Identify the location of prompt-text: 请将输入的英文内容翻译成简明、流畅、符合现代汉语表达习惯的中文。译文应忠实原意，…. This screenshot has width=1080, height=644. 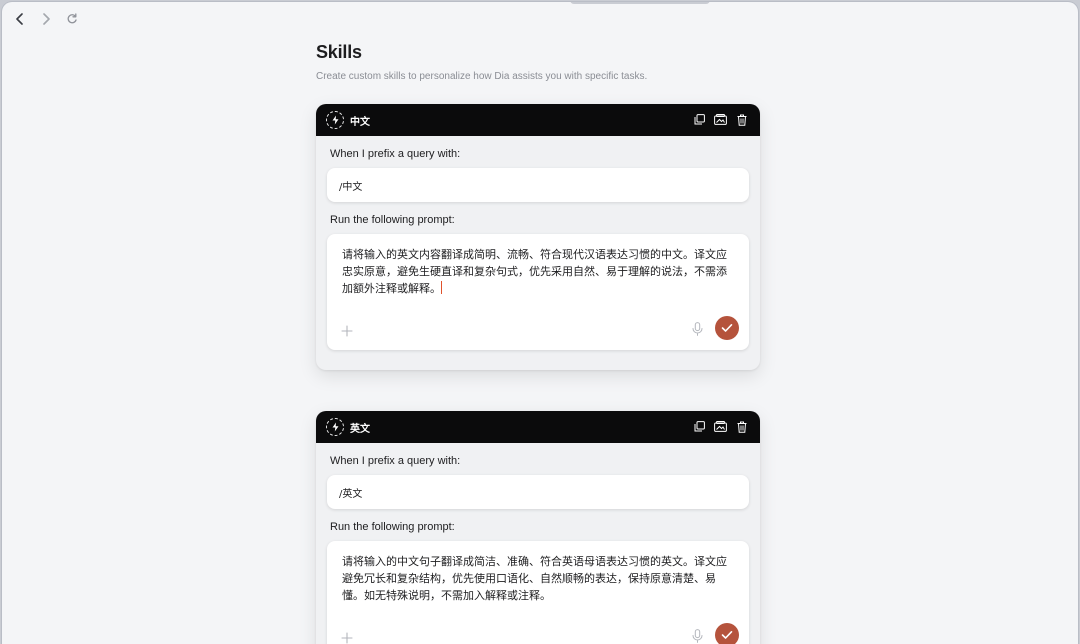
(534, 271).